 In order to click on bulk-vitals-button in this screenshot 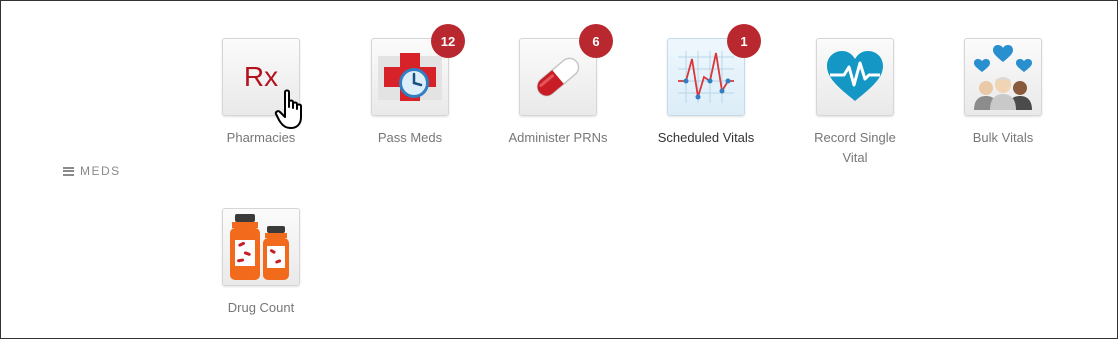, I will do `click(1003, 77)`.